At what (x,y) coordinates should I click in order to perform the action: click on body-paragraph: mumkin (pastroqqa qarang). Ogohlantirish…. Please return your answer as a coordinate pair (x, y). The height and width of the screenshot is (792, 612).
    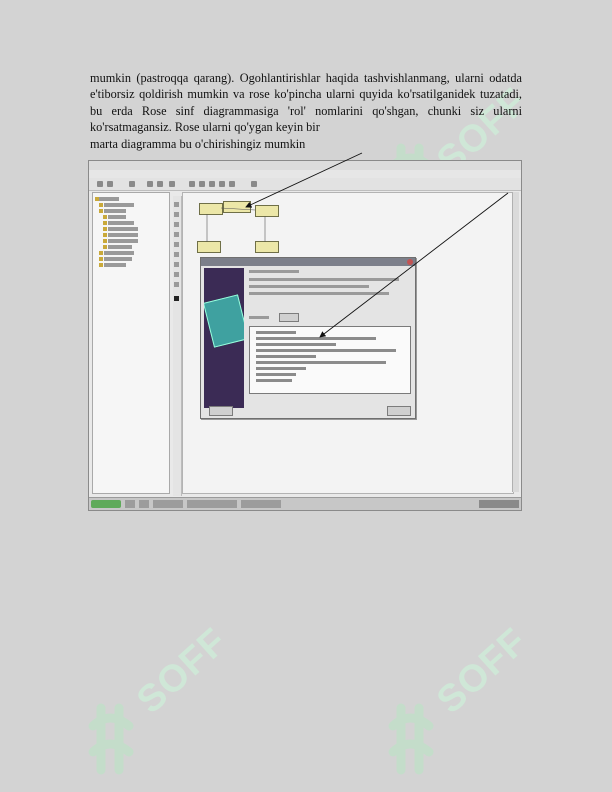
    Looking at the image, I should click on (306, 111).